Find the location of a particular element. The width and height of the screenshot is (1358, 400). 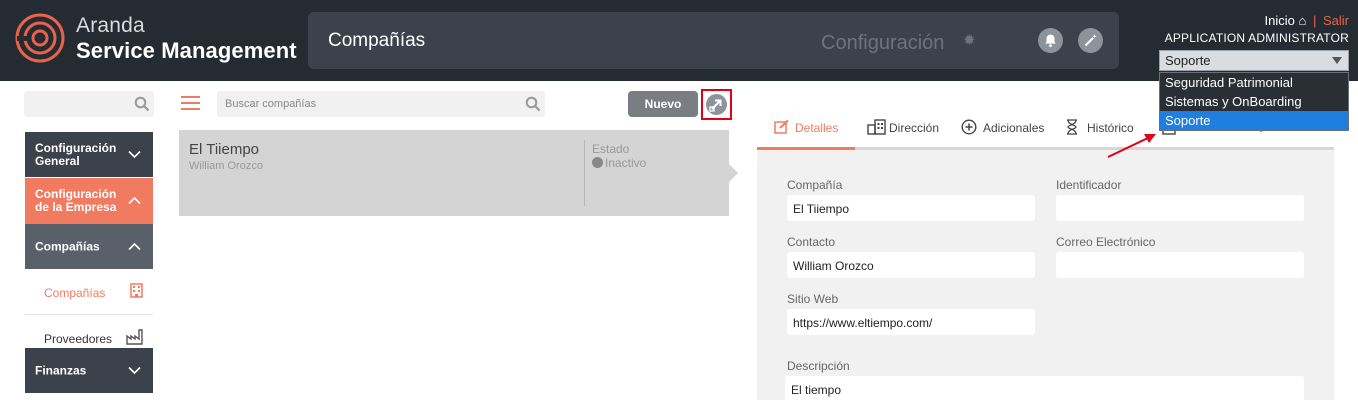

description-field: El tiempo is located at coordinates (1044, 388).